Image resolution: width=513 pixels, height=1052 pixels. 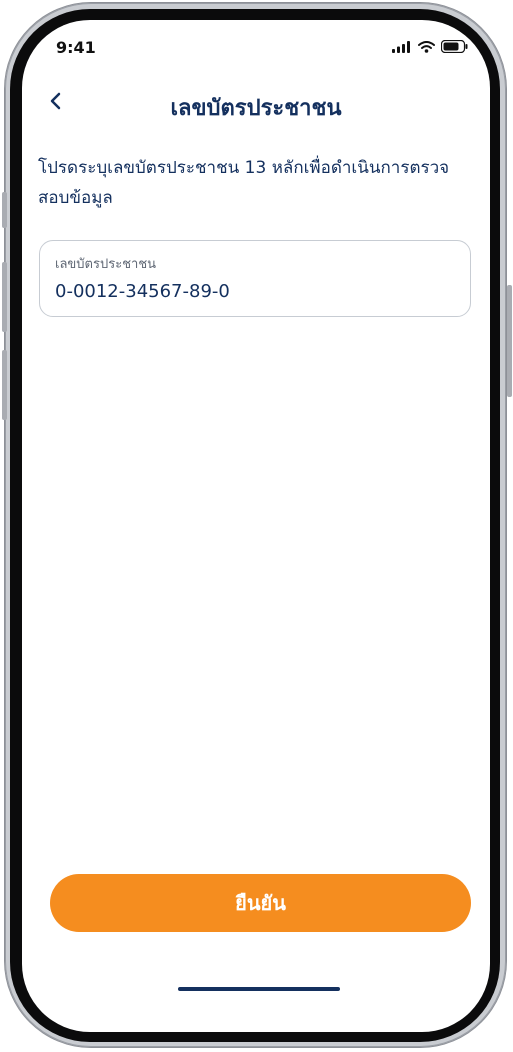 What do you see at coordinates (4, 210) in the screenshot?
I see `mute-switch` at bounding box center [4, 210].